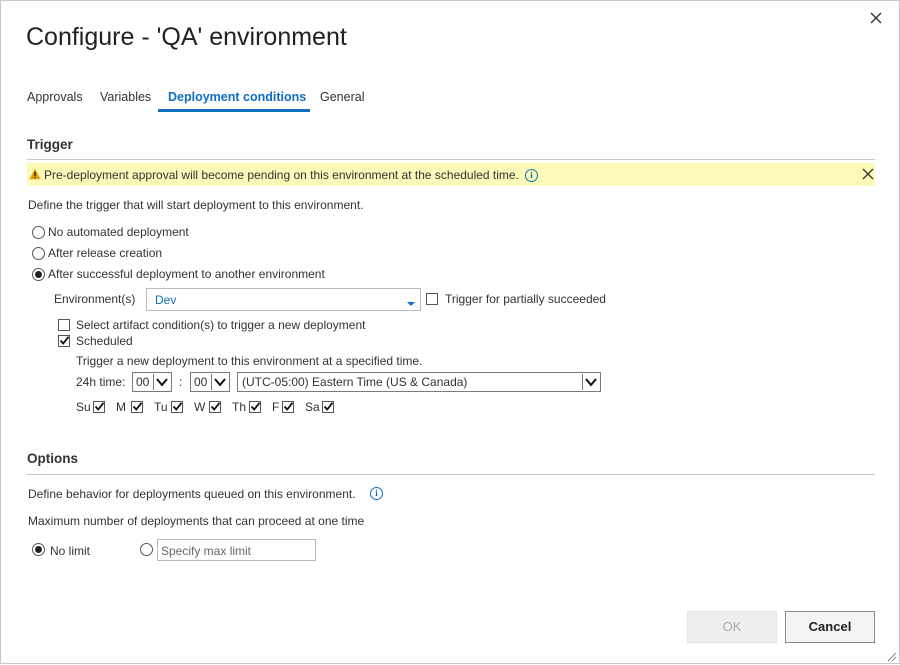  Describe the element at coordinates (104, 341) in the screenshot. I see `scheduled-label: Scheduled` at that location.